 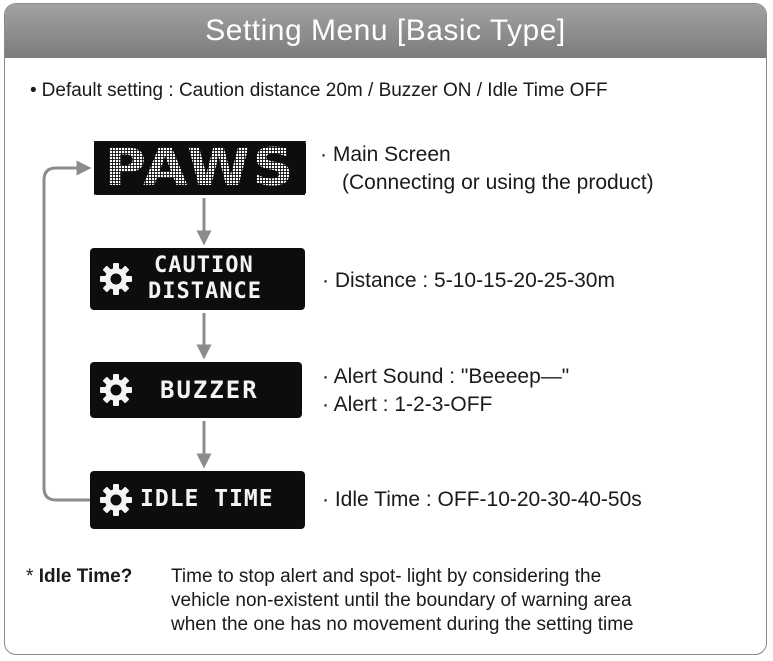 I want to click on footnote-heading: * Idle Time?, so click(x=79, y=577).